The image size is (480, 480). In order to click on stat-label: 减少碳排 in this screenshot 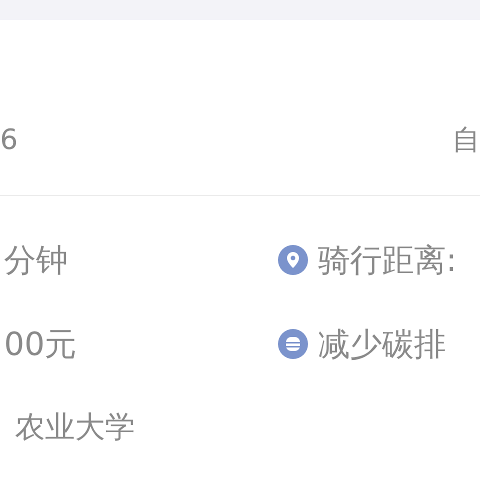, I will do `click(382, 344)`.